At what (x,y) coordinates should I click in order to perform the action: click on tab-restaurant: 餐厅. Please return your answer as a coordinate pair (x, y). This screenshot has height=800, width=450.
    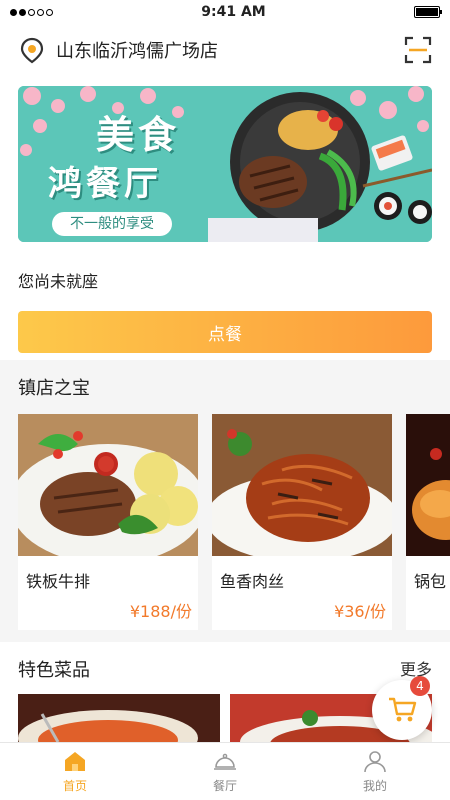
    Looking at the image, I should click on (225, 771).